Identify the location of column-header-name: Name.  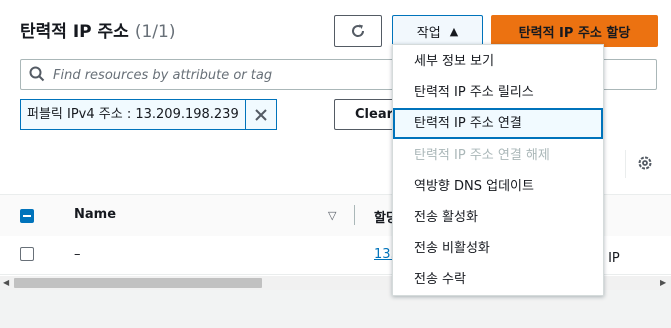
(95, 214).